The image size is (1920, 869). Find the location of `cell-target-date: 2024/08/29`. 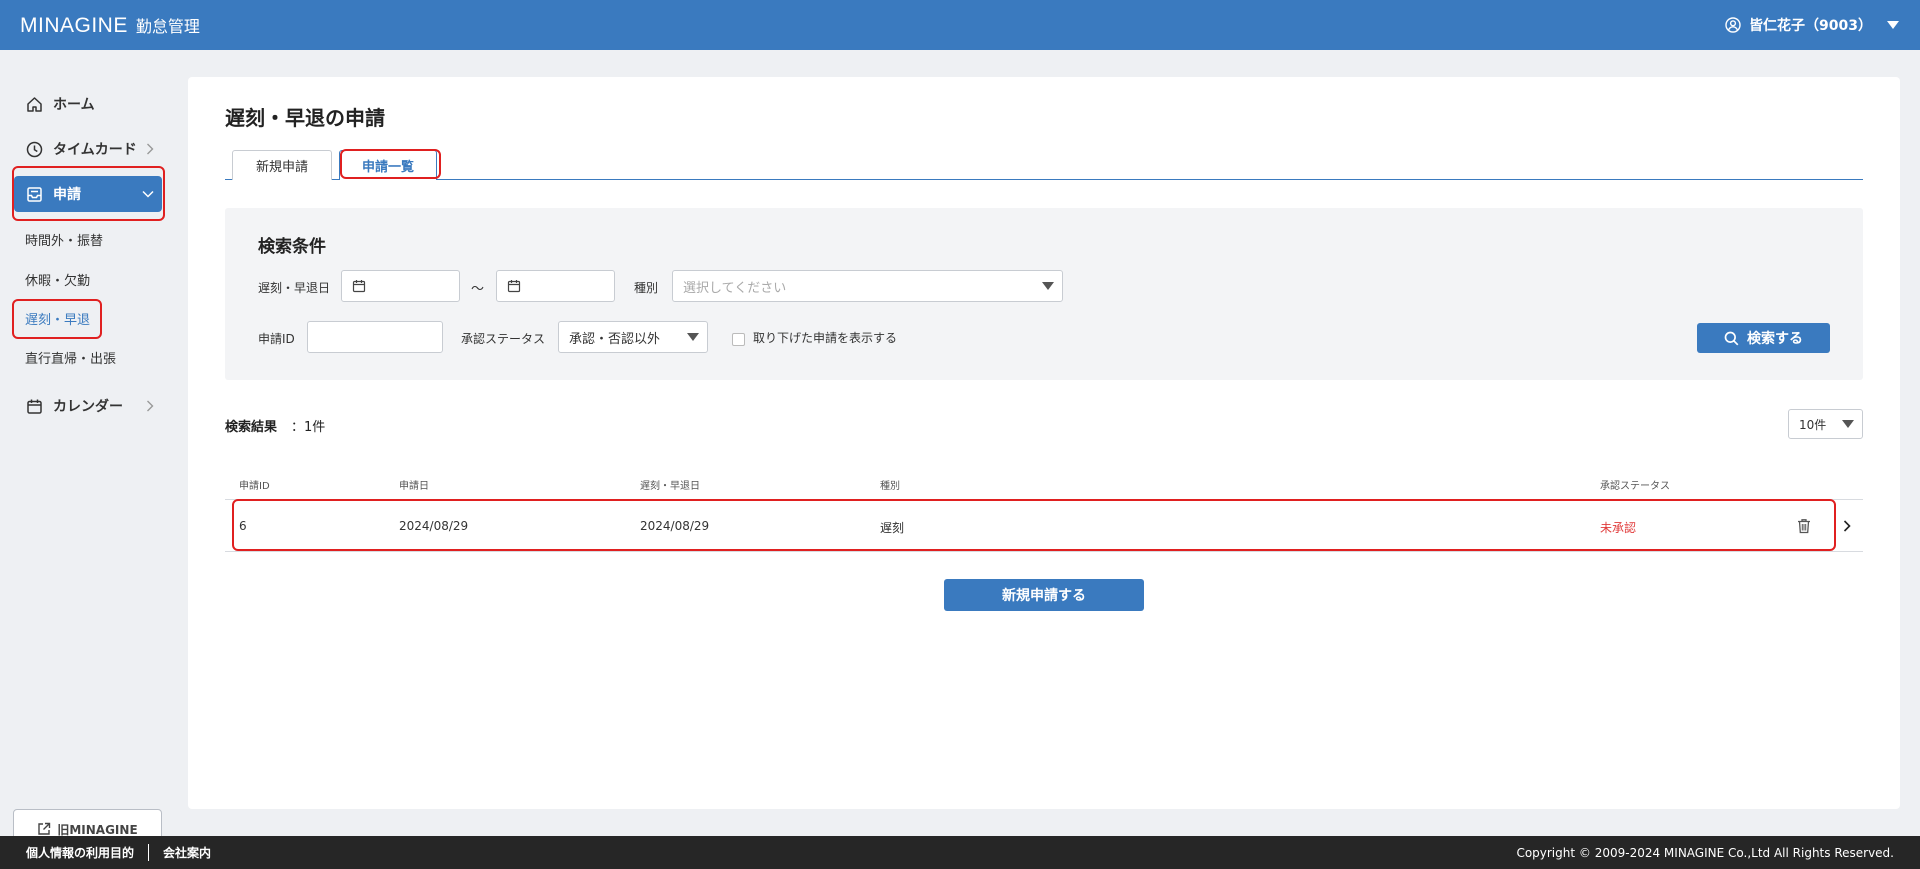

cell-target-date: 2024/08/29 is located at coordinates (675, 526).